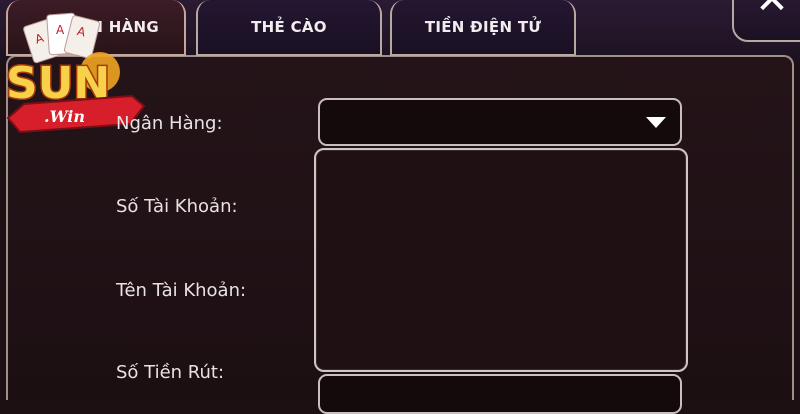 Image resolution: width=800 pixels, height=414 pixels. Describe the element at coordinates (500, 394) in the screenshot. I see `amount-field` at that location.